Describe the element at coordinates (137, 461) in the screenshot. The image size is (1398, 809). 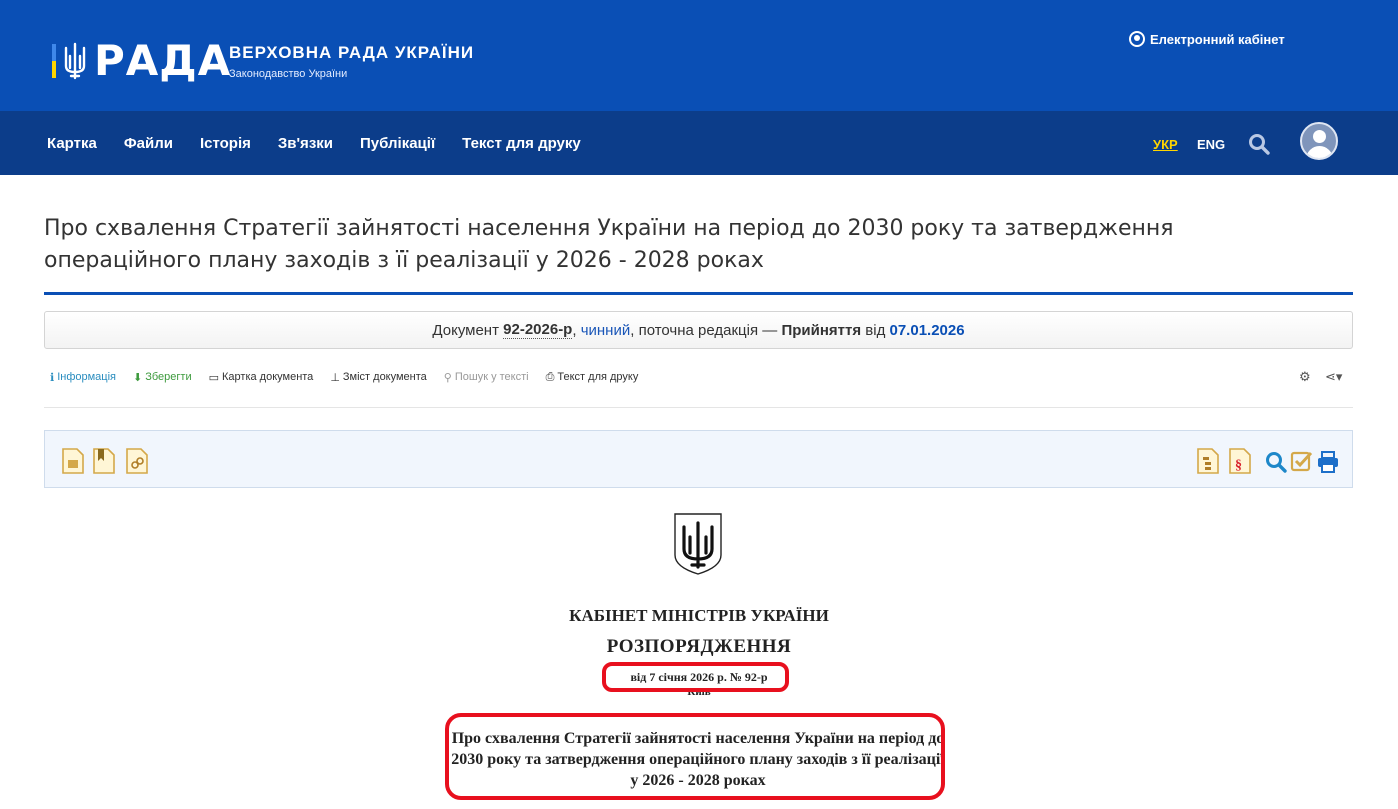
I see `document-link-icon` at that location.